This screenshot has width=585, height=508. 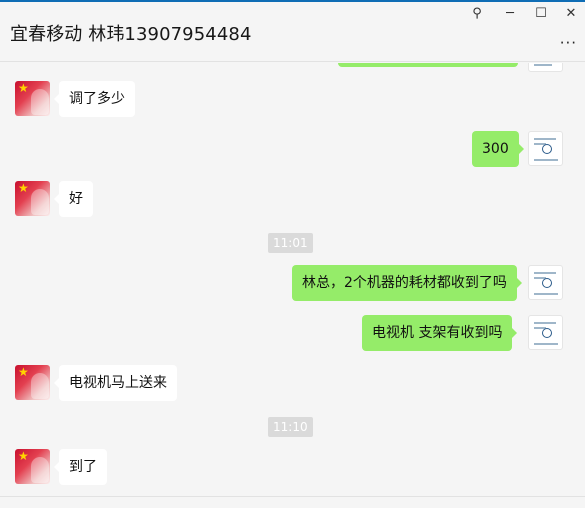 I want to click on chat-header: 宜春移动 林玮13907954484 ⚲ ─ ☐ ✕ ···, so click(x=292, y=31).